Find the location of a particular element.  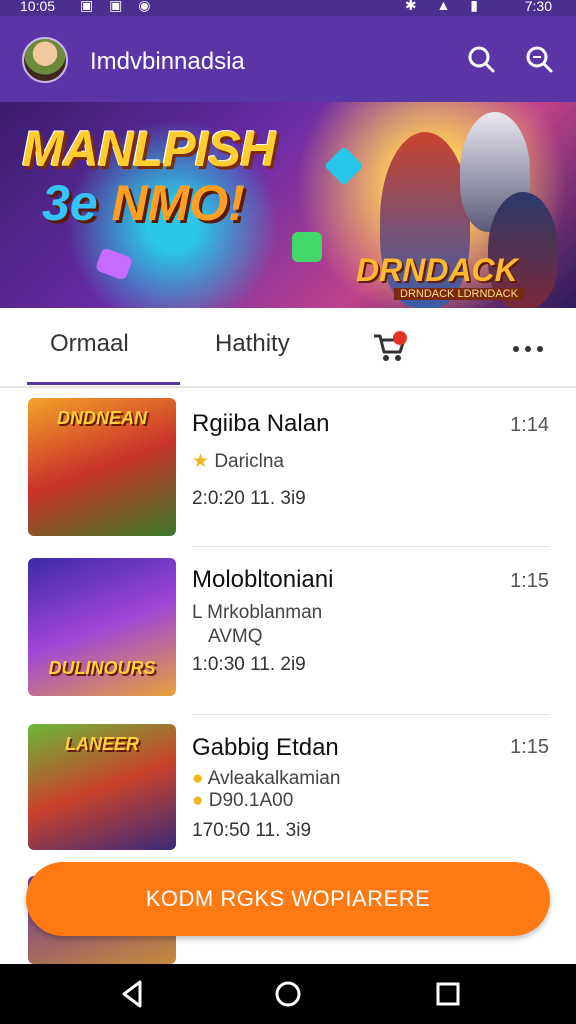

chat-search-icon is located at coordinates (539, 59).